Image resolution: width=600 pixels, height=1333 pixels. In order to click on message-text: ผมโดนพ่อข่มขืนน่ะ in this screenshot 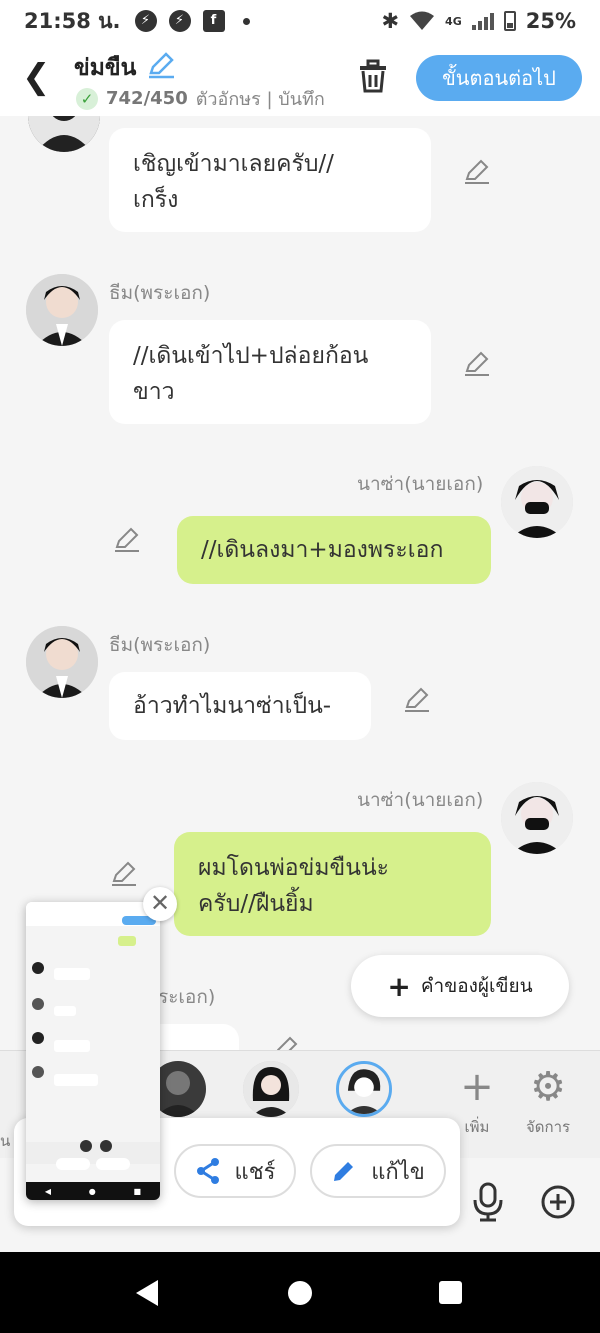, I will do `click(294, 868)`.